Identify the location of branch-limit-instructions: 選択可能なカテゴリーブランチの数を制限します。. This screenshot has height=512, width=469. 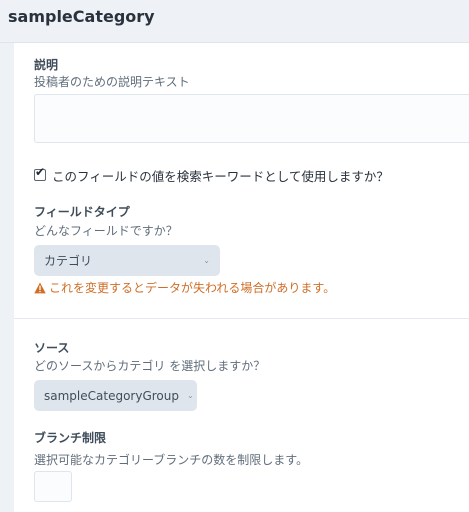
(171, 460).